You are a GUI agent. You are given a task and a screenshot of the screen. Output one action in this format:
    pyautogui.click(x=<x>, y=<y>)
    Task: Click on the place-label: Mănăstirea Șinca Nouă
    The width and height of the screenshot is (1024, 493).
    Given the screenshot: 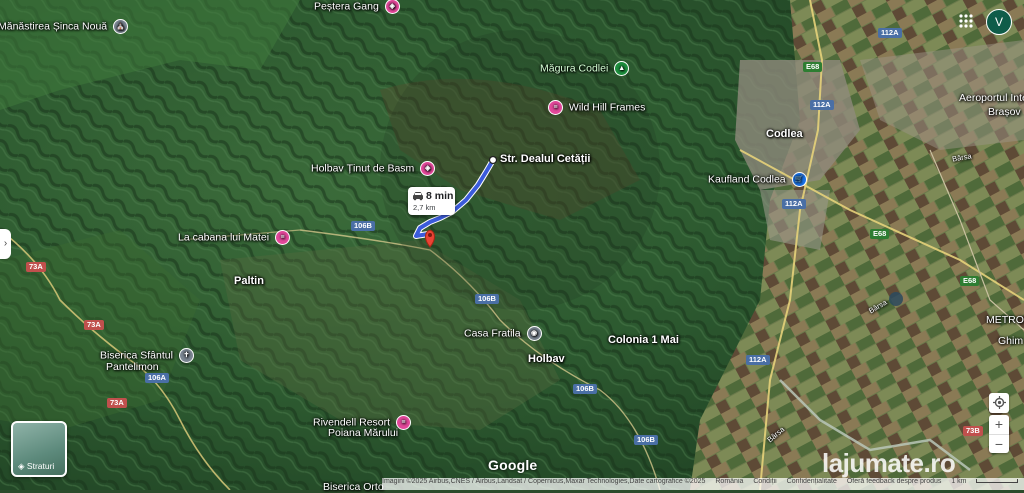 What is the action you would take?
    pyautogui.click(x=54, y=26)
    